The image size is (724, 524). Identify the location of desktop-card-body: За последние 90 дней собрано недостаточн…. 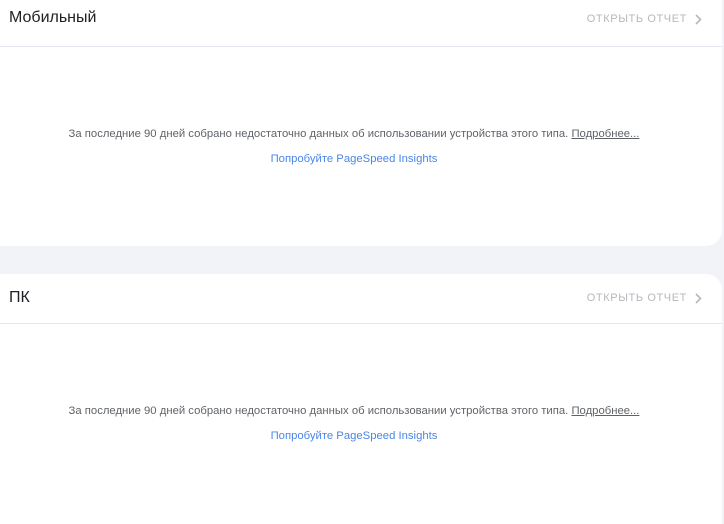
(361, 424).